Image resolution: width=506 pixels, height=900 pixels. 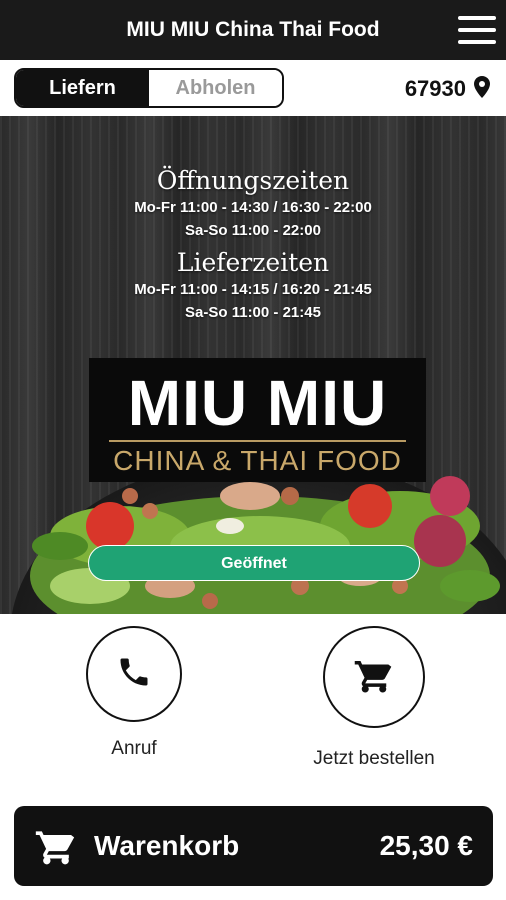 I want to click on cart-bar: Warenkorb 25,30 €, so click(x=253, y=846).